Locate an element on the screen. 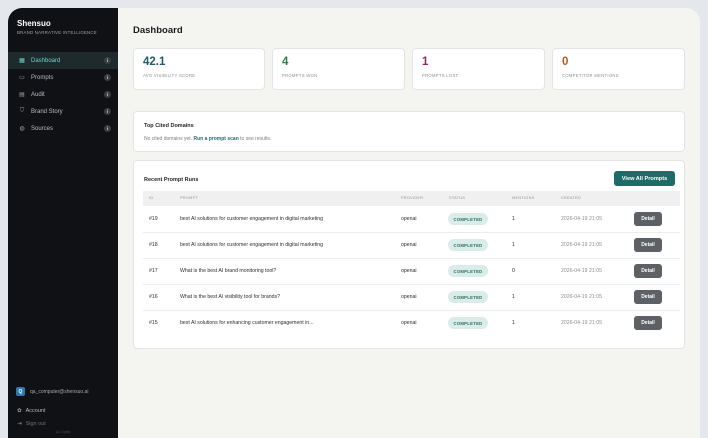 This screenshot has width=708, height=438. sign-out-icon: ⇥ is located at coordinates (19, 423).